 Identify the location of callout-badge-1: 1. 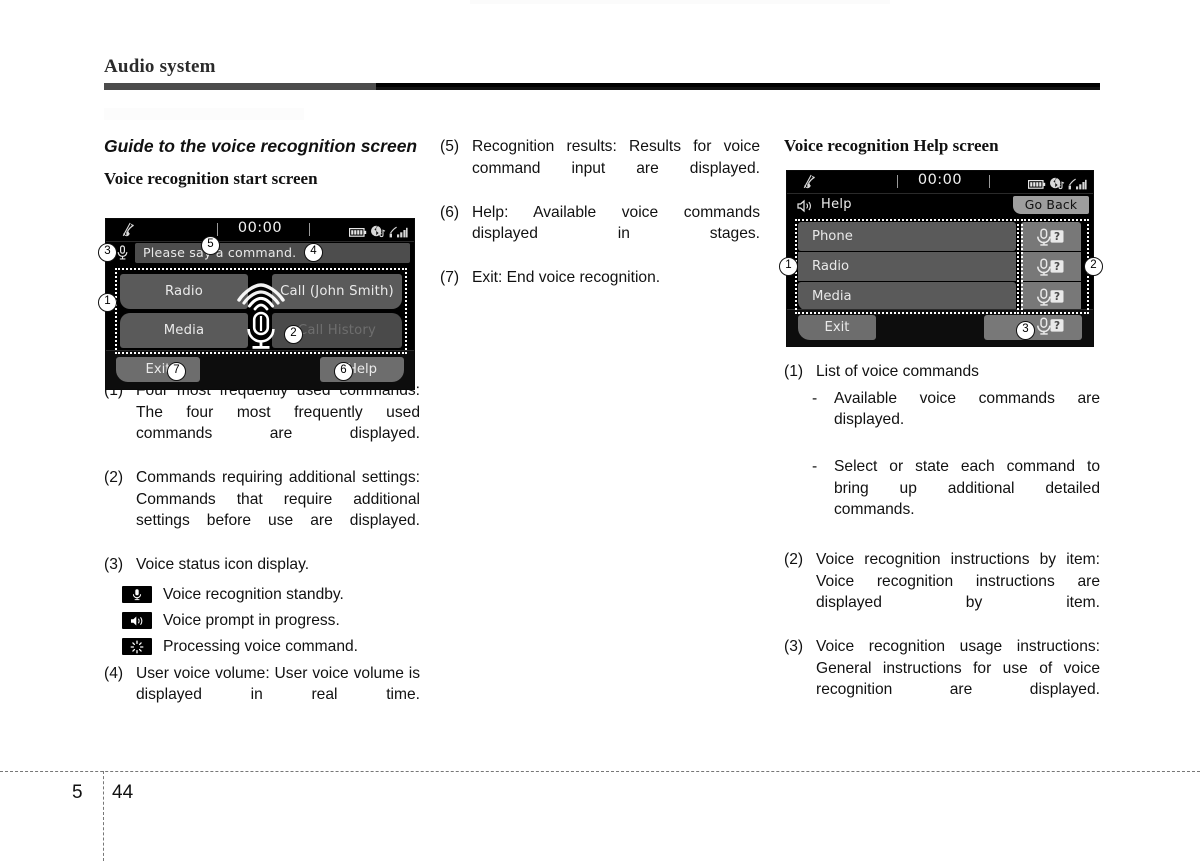
(107, 302).